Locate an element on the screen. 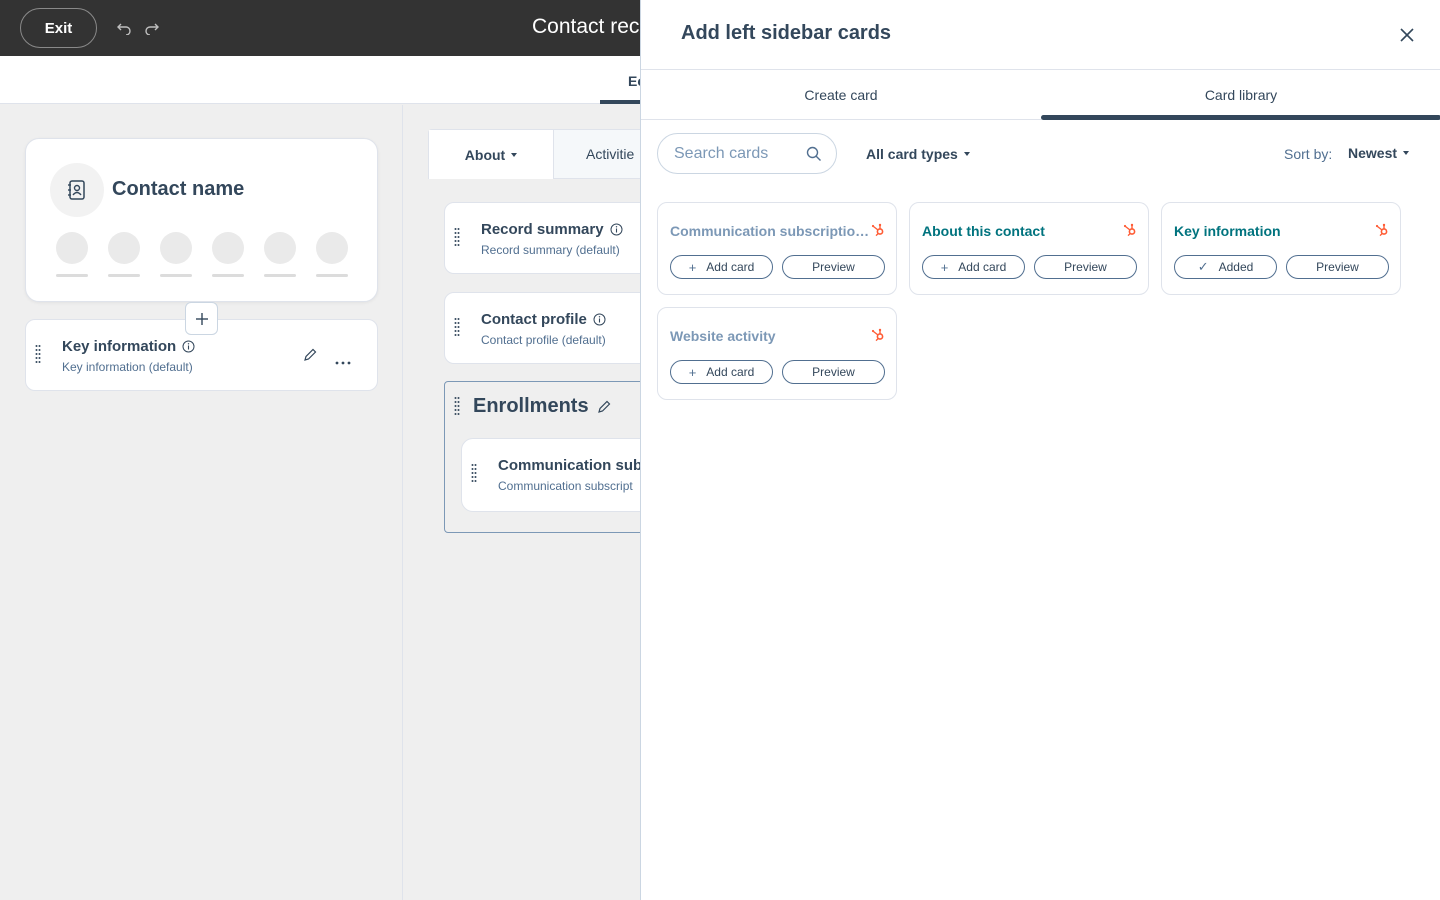 The image size is (1440, 900). redo-icon is located at coordinates (152, 28).